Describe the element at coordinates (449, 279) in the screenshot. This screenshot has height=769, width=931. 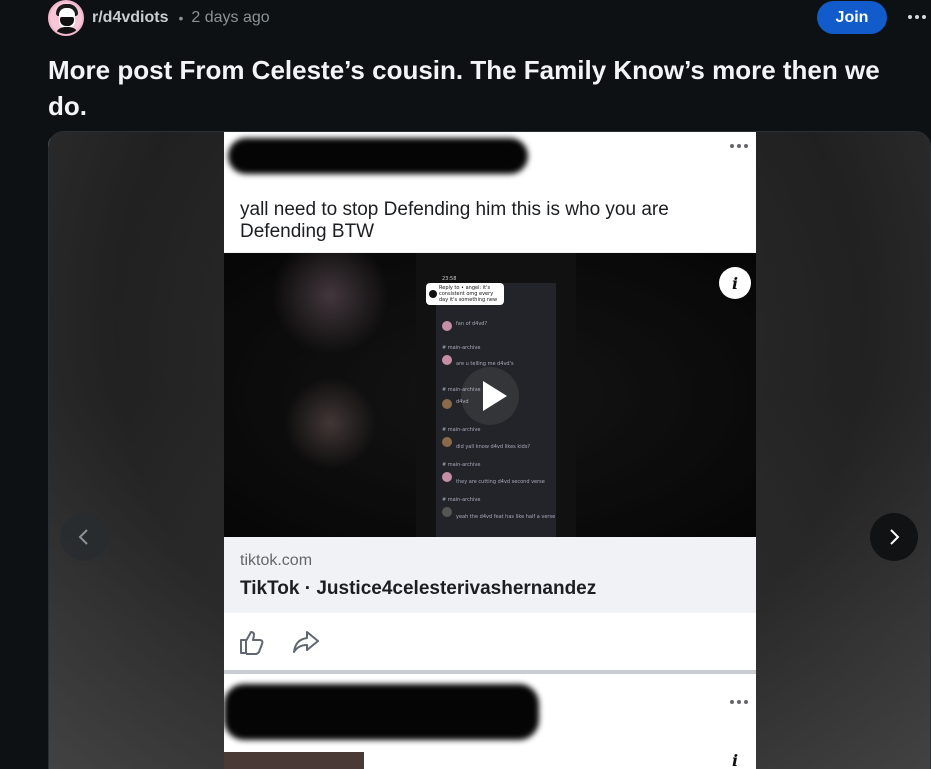
I see `phone-status-time: 23:58` at that location.